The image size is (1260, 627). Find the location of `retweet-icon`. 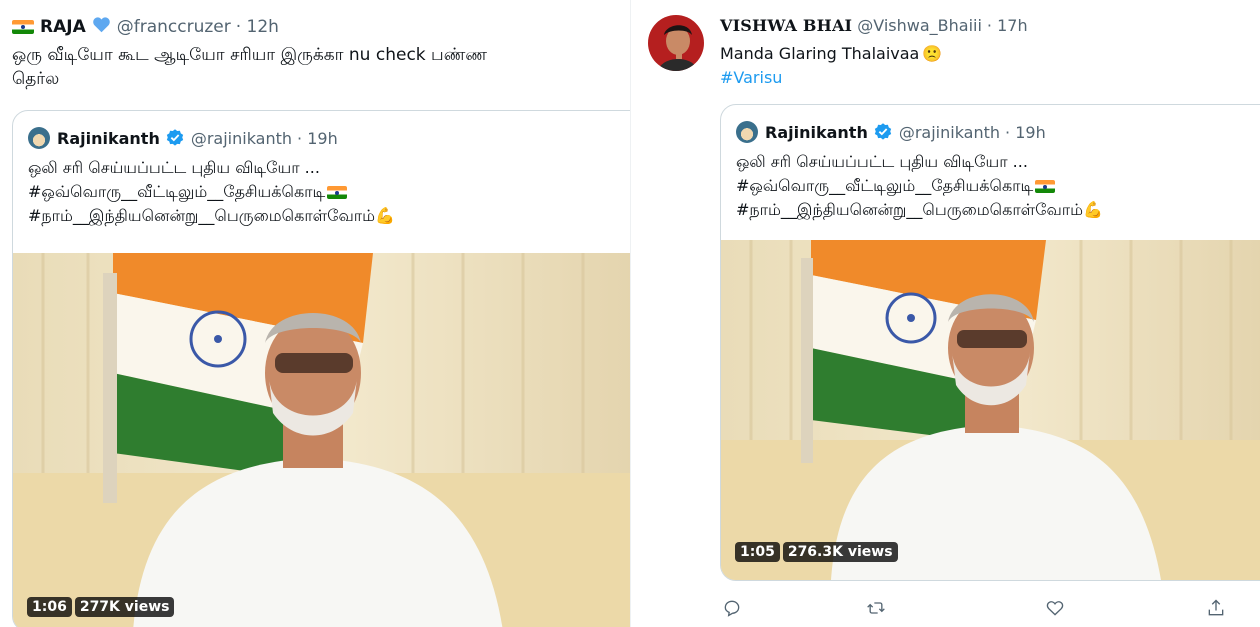

retweet-icon is located at coordinates (876, 608).